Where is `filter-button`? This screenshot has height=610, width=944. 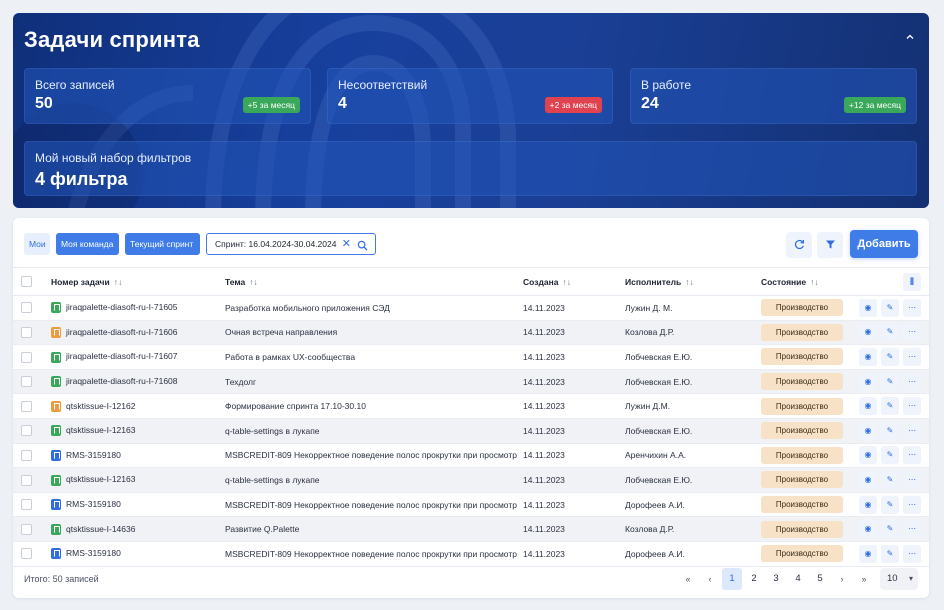
filter-button is located at coordinates (830, 245).